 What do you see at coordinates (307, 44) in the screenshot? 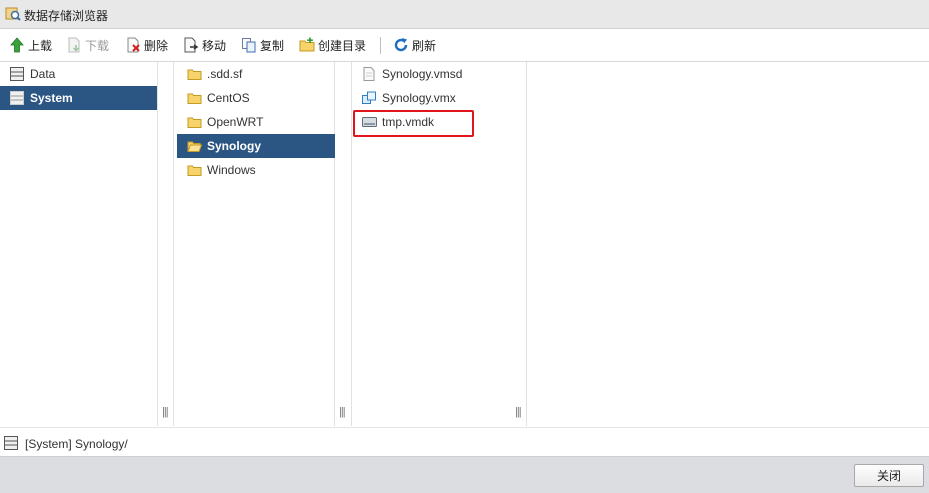
I see `new-folder-icon` at bounding box center [307, 44].